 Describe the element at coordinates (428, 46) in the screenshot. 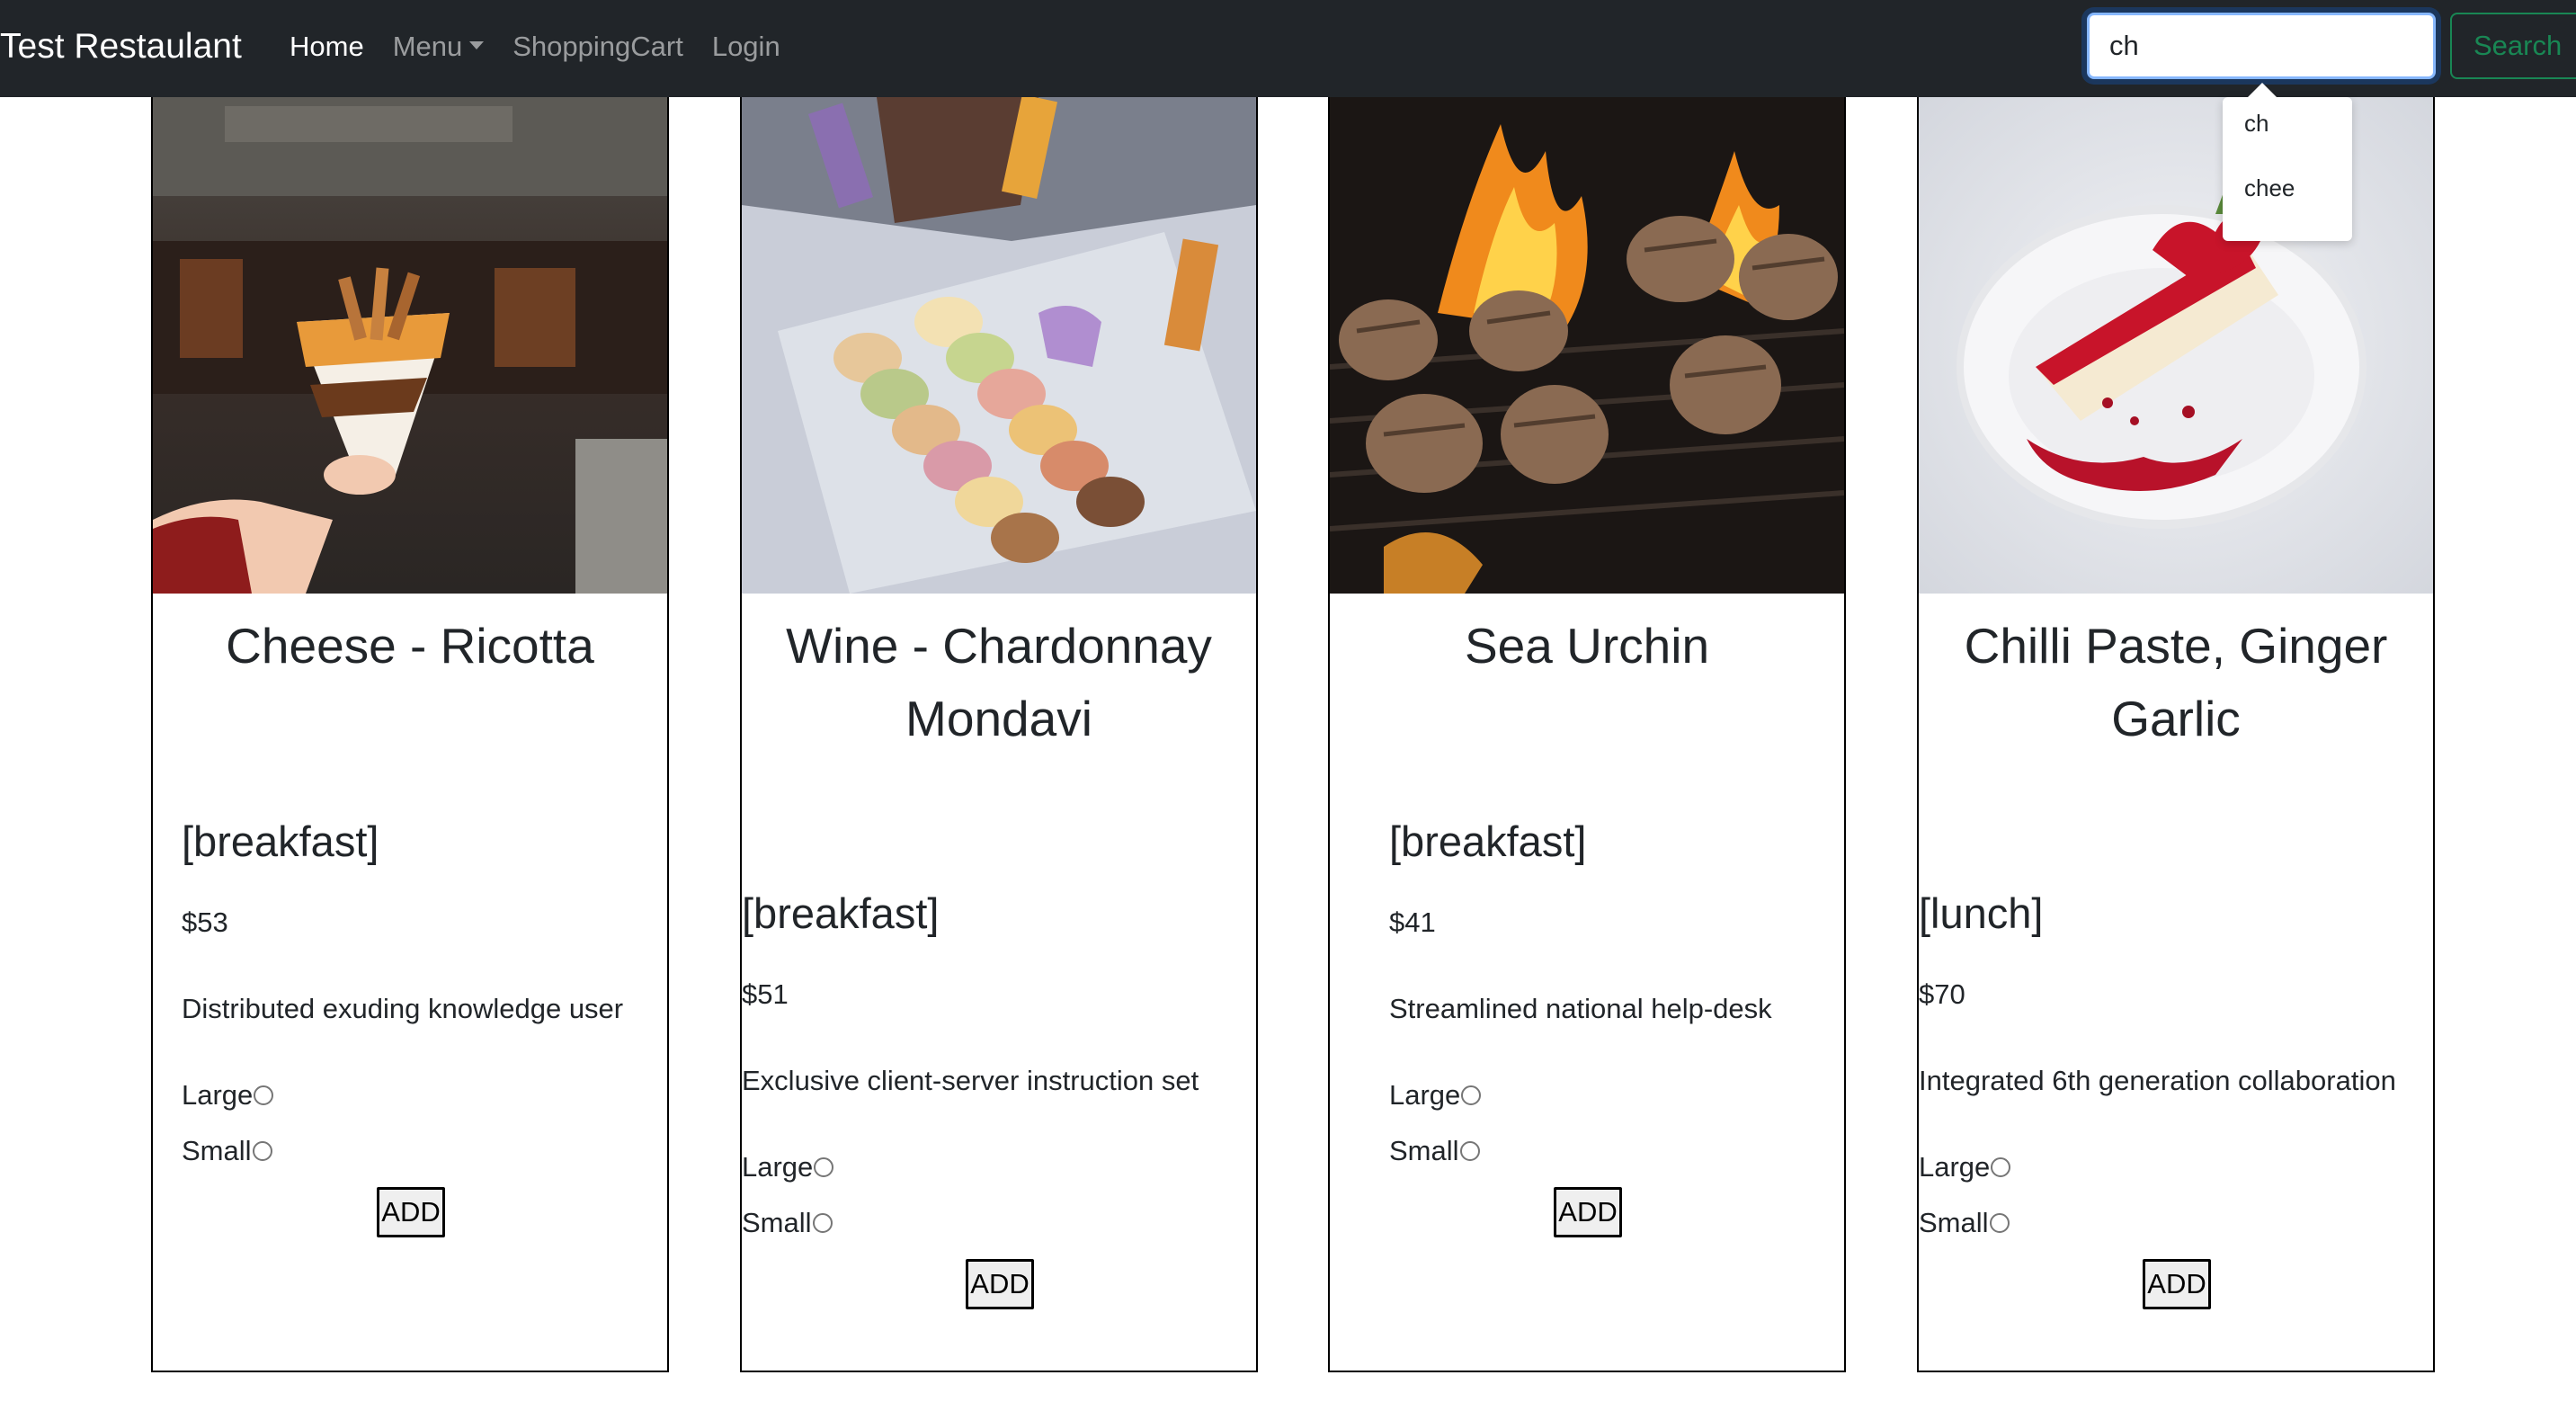

I see `nav-menu-label: Menu` at that location.